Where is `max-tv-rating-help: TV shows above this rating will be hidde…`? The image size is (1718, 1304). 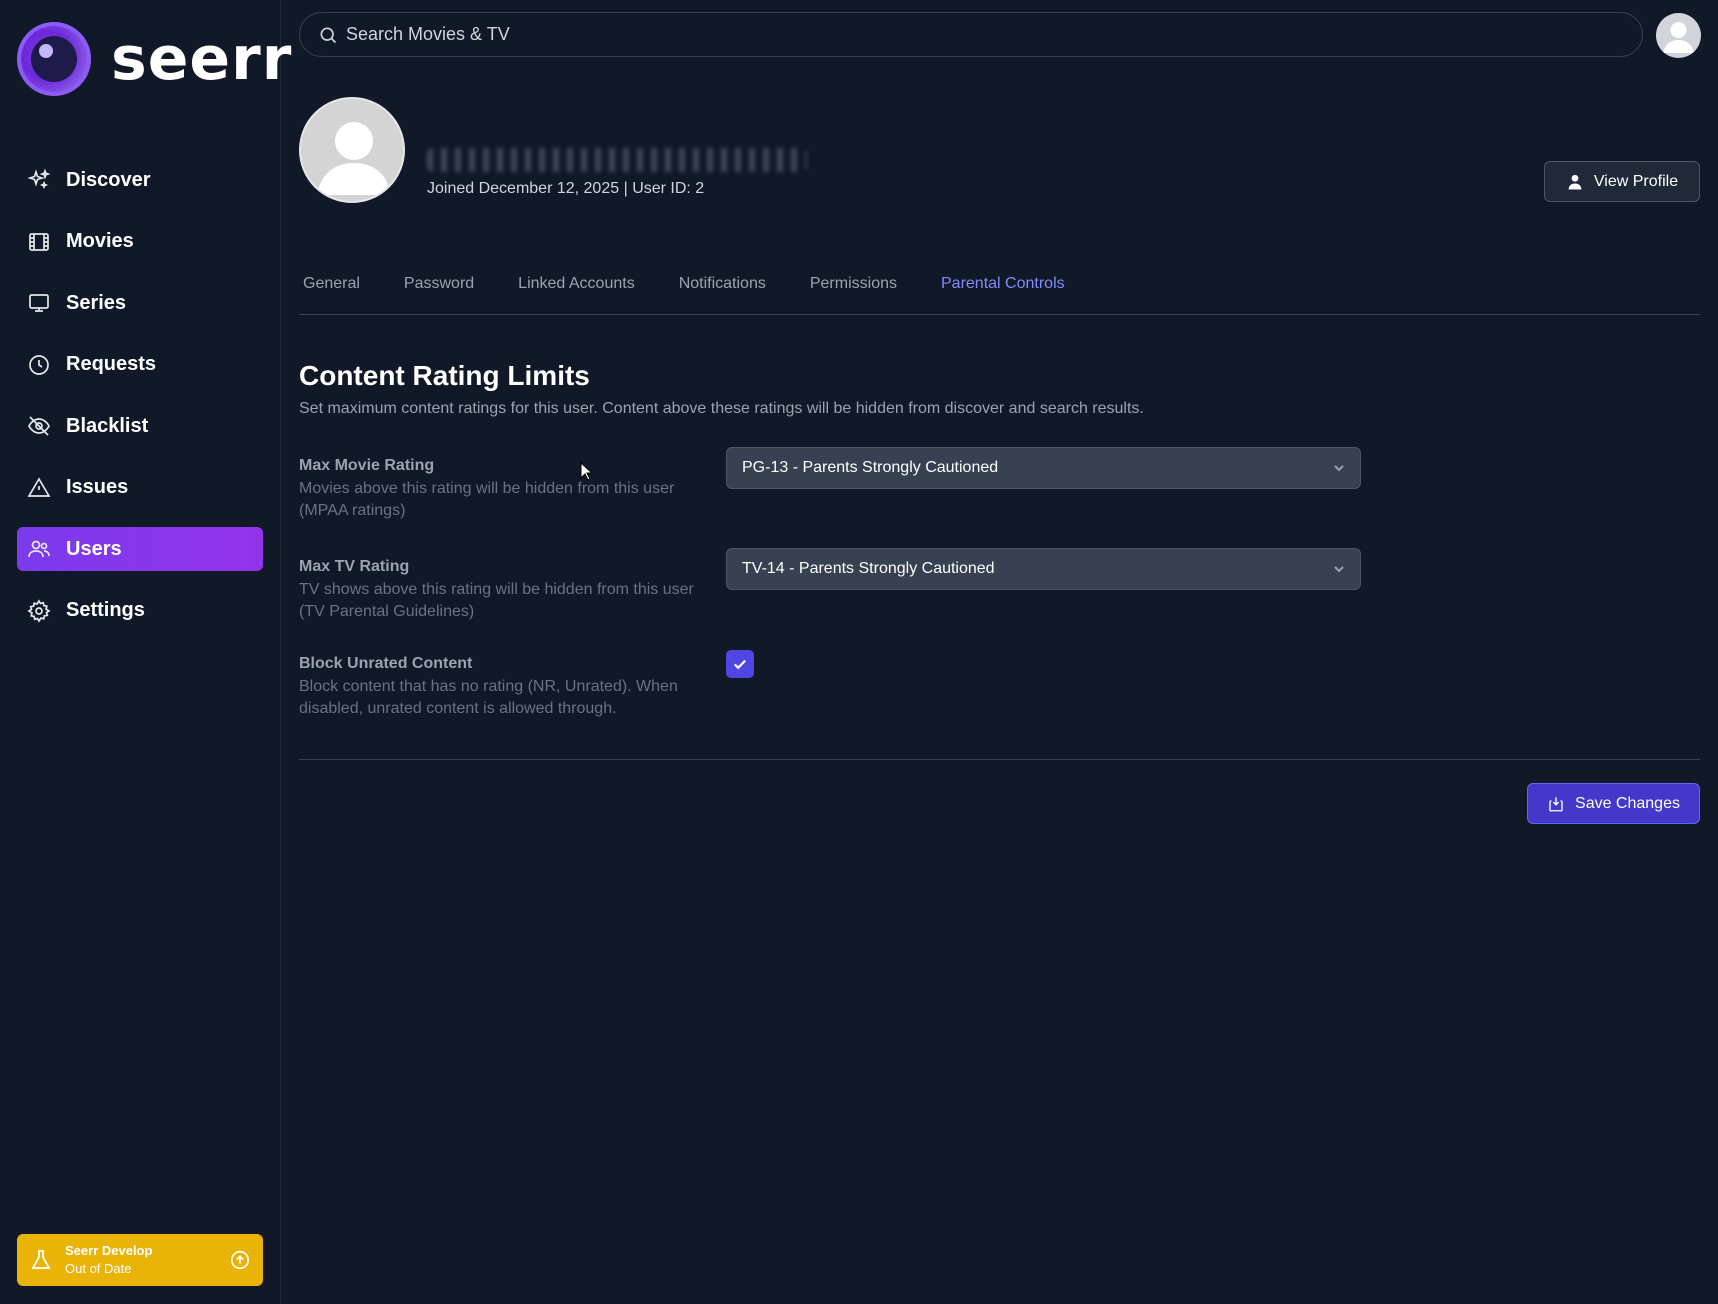
max-tv-rating-help: TV shows above this rating will be hidde… is located at coordinates (496, 600).